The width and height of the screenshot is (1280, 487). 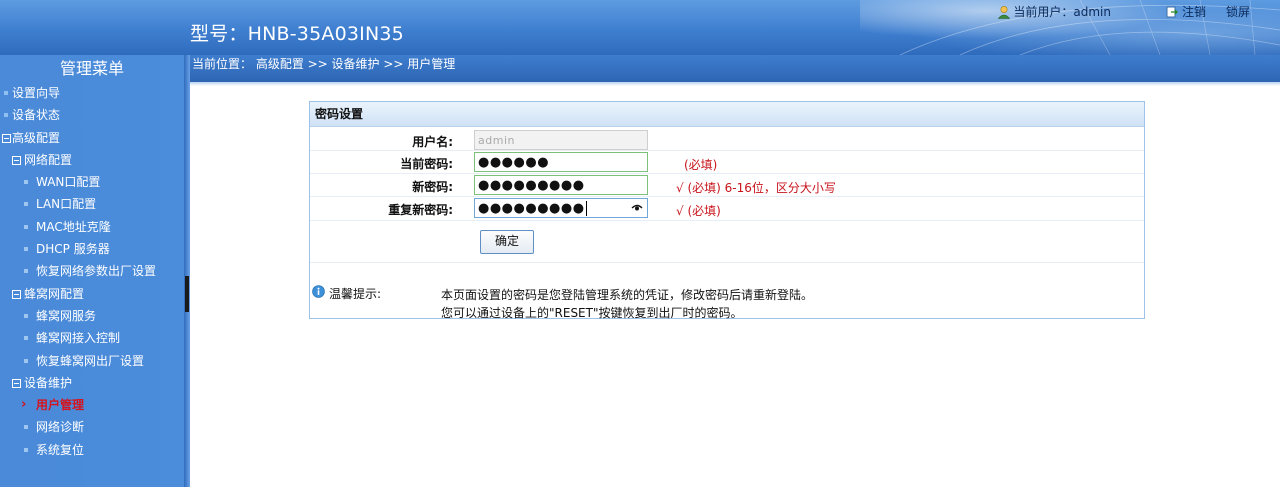 What do you see at coordinates (187, 294) in the screenshot?
I see `sidebar-collapse-handle` at bounding box center [187, 294].